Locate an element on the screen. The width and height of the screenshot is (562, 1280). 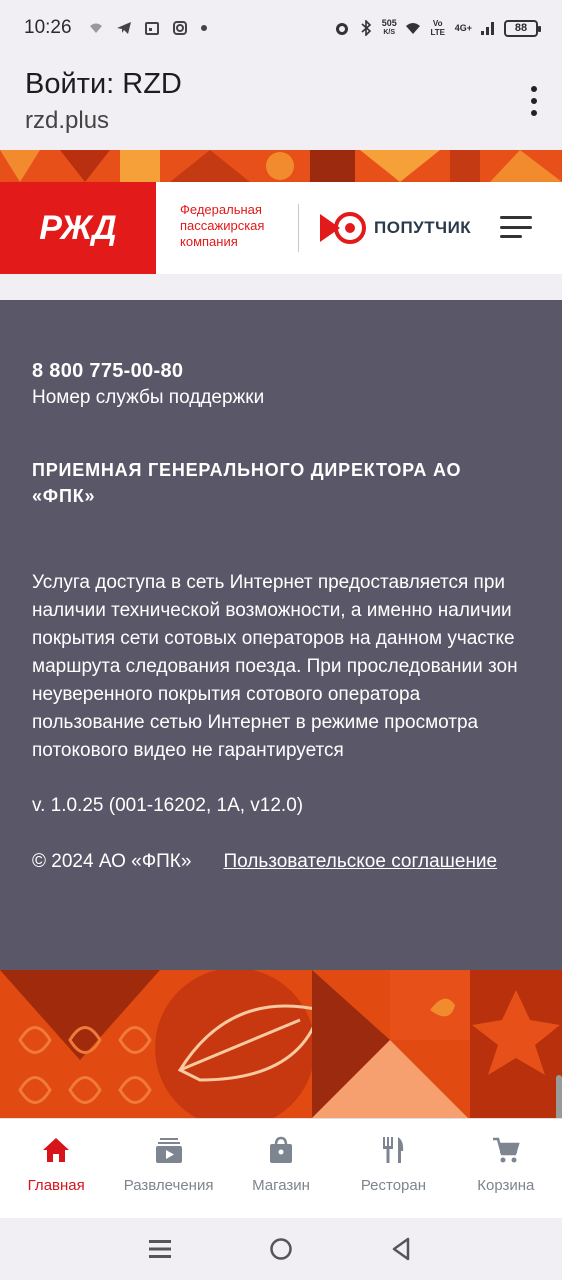
cart-icon is located at coordinates (506, 1150).